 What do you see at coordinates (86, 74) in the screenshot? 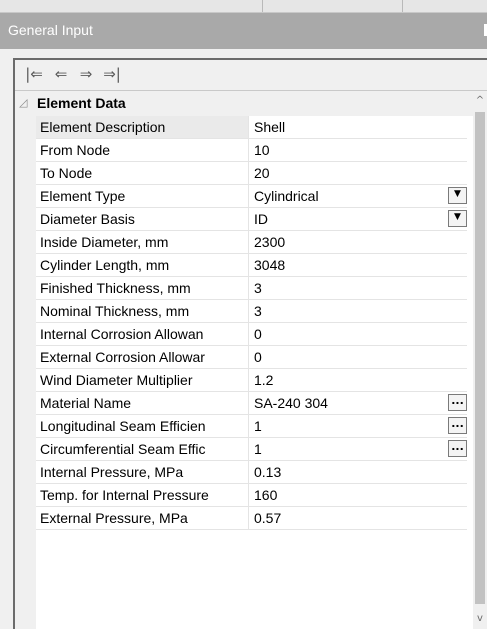
I see `next-icon: ⇒` at bounding box center [86, 74].